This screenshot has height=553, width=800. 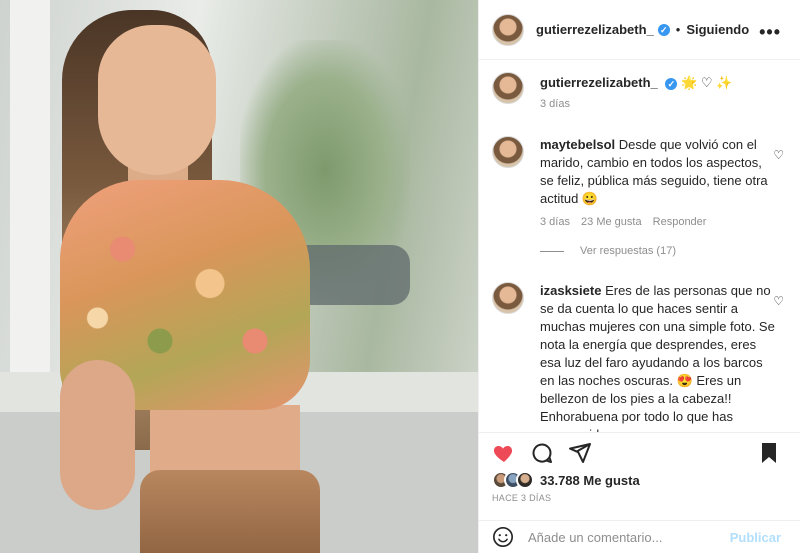 I want to click on likes-row: 33.788 Me gusta, so click(x=566, y=480).